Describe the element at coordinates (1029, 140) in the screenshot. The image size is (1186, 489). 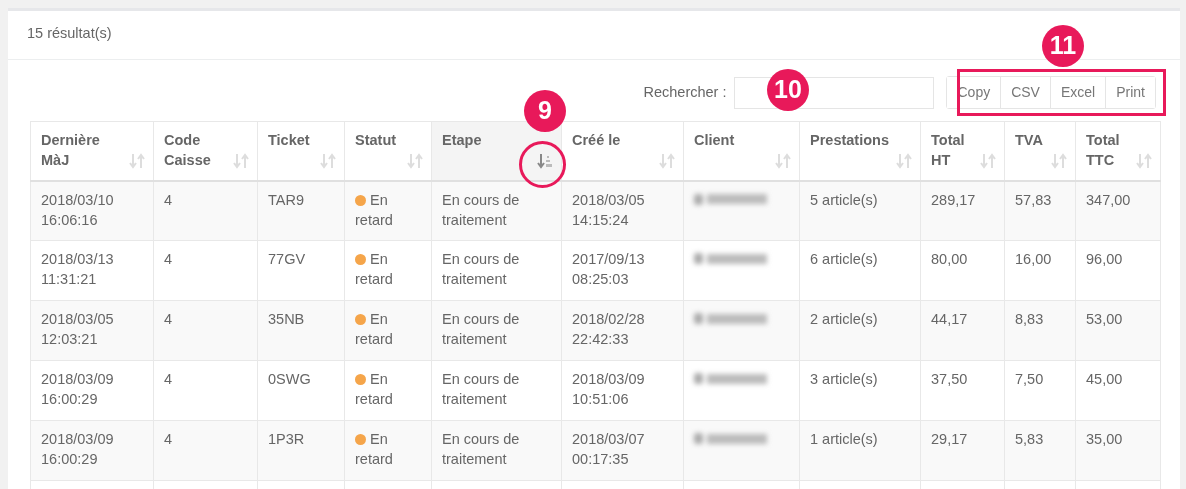
I see `column-header: TVA` at that location.